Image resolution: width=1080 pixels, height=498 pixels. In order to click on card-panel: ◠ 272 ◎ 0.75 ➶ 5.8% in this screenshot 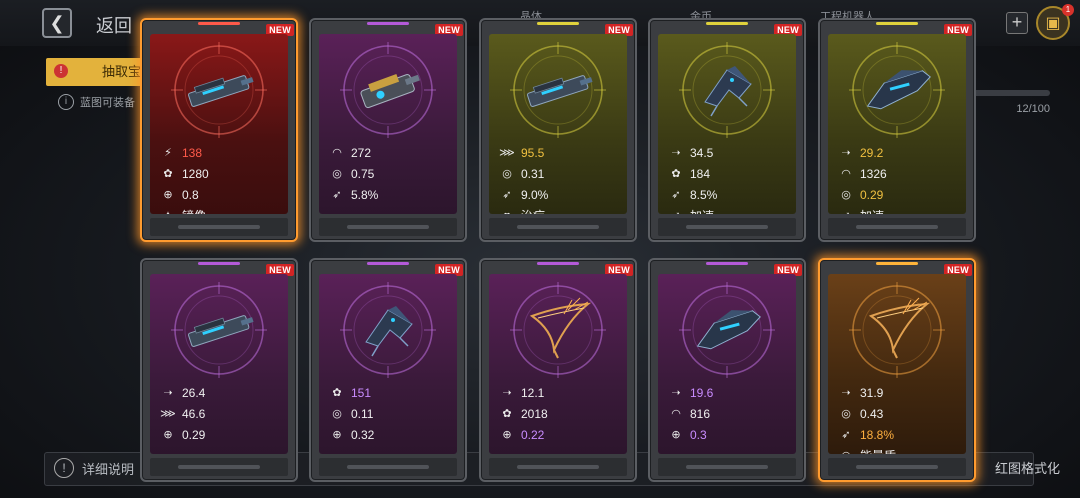, I will do `click(388, 124)`.